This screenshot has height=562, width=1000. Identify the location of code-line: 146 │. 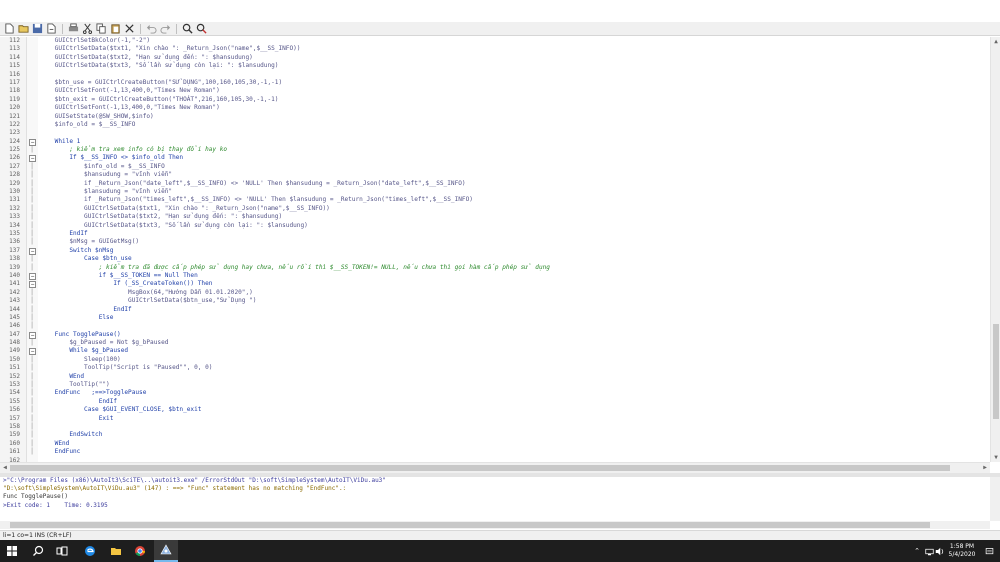
(495, 326).